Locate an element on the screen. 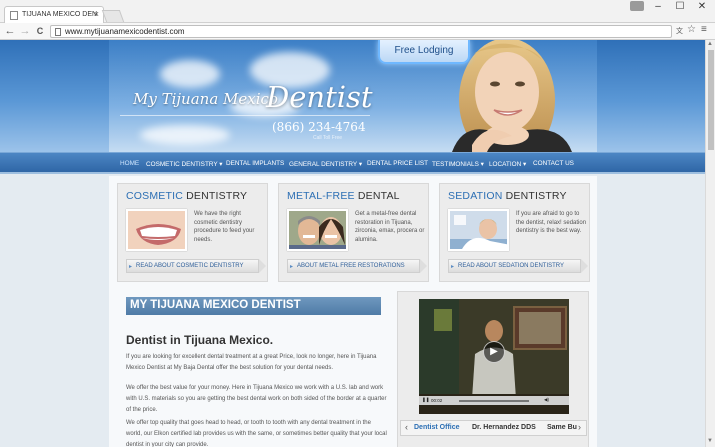  browser-tab: TIJUANA MEXICO DEN × is located at coordinates (54, 14).